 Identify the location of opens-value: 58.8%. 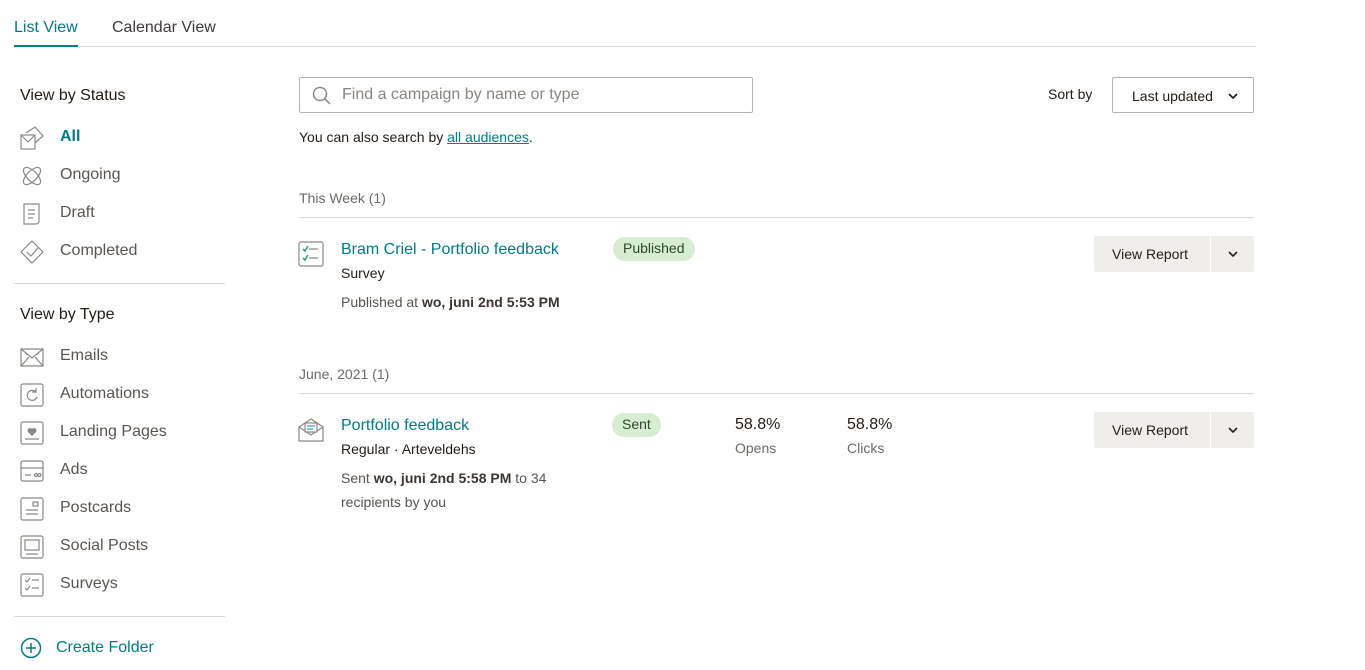
(758, 424).